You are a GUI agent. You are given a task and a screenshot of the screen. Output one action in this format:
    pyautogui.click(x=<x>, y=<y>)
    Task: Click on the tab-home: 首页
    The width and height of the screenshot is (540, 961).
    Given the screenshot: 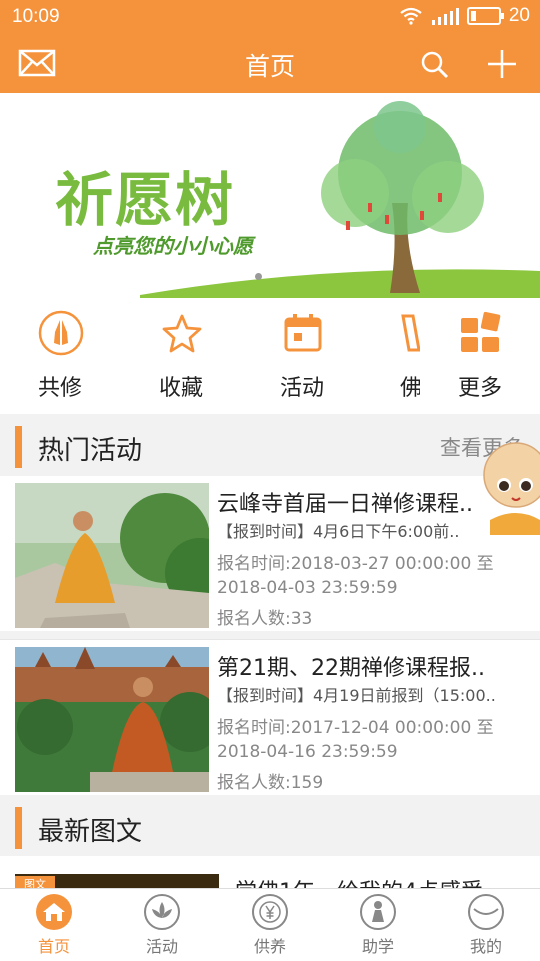 What is the action you would take?
    pyautogui.click(x=54, y=925)
    